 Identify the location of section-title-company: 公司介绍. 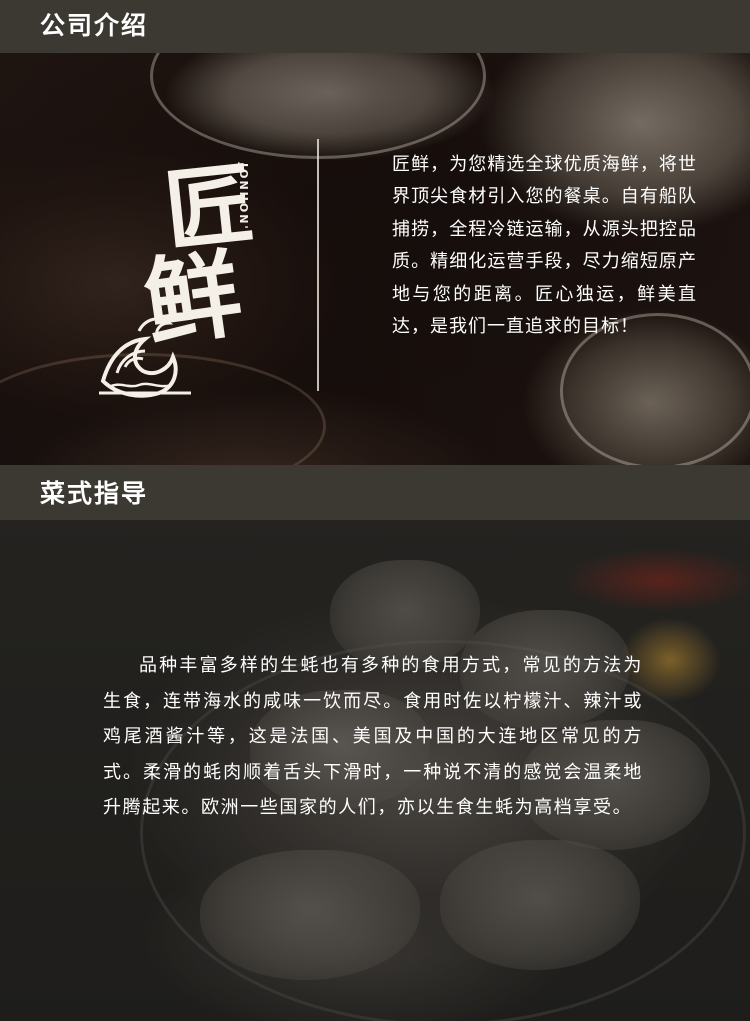
(375, 26).